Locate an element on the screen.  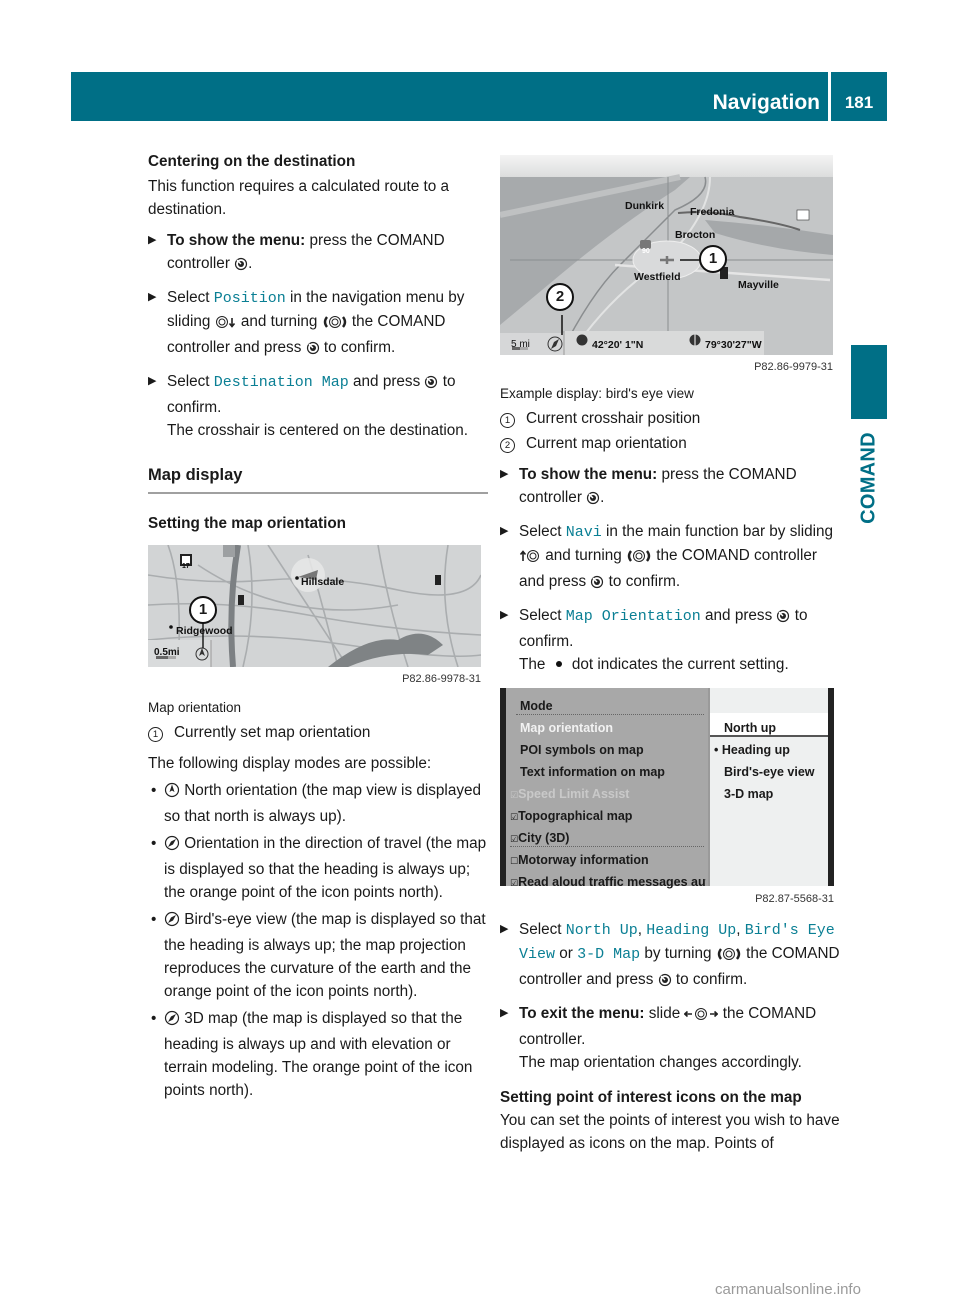
step-text: slide is located at coordinates (664, 1013).